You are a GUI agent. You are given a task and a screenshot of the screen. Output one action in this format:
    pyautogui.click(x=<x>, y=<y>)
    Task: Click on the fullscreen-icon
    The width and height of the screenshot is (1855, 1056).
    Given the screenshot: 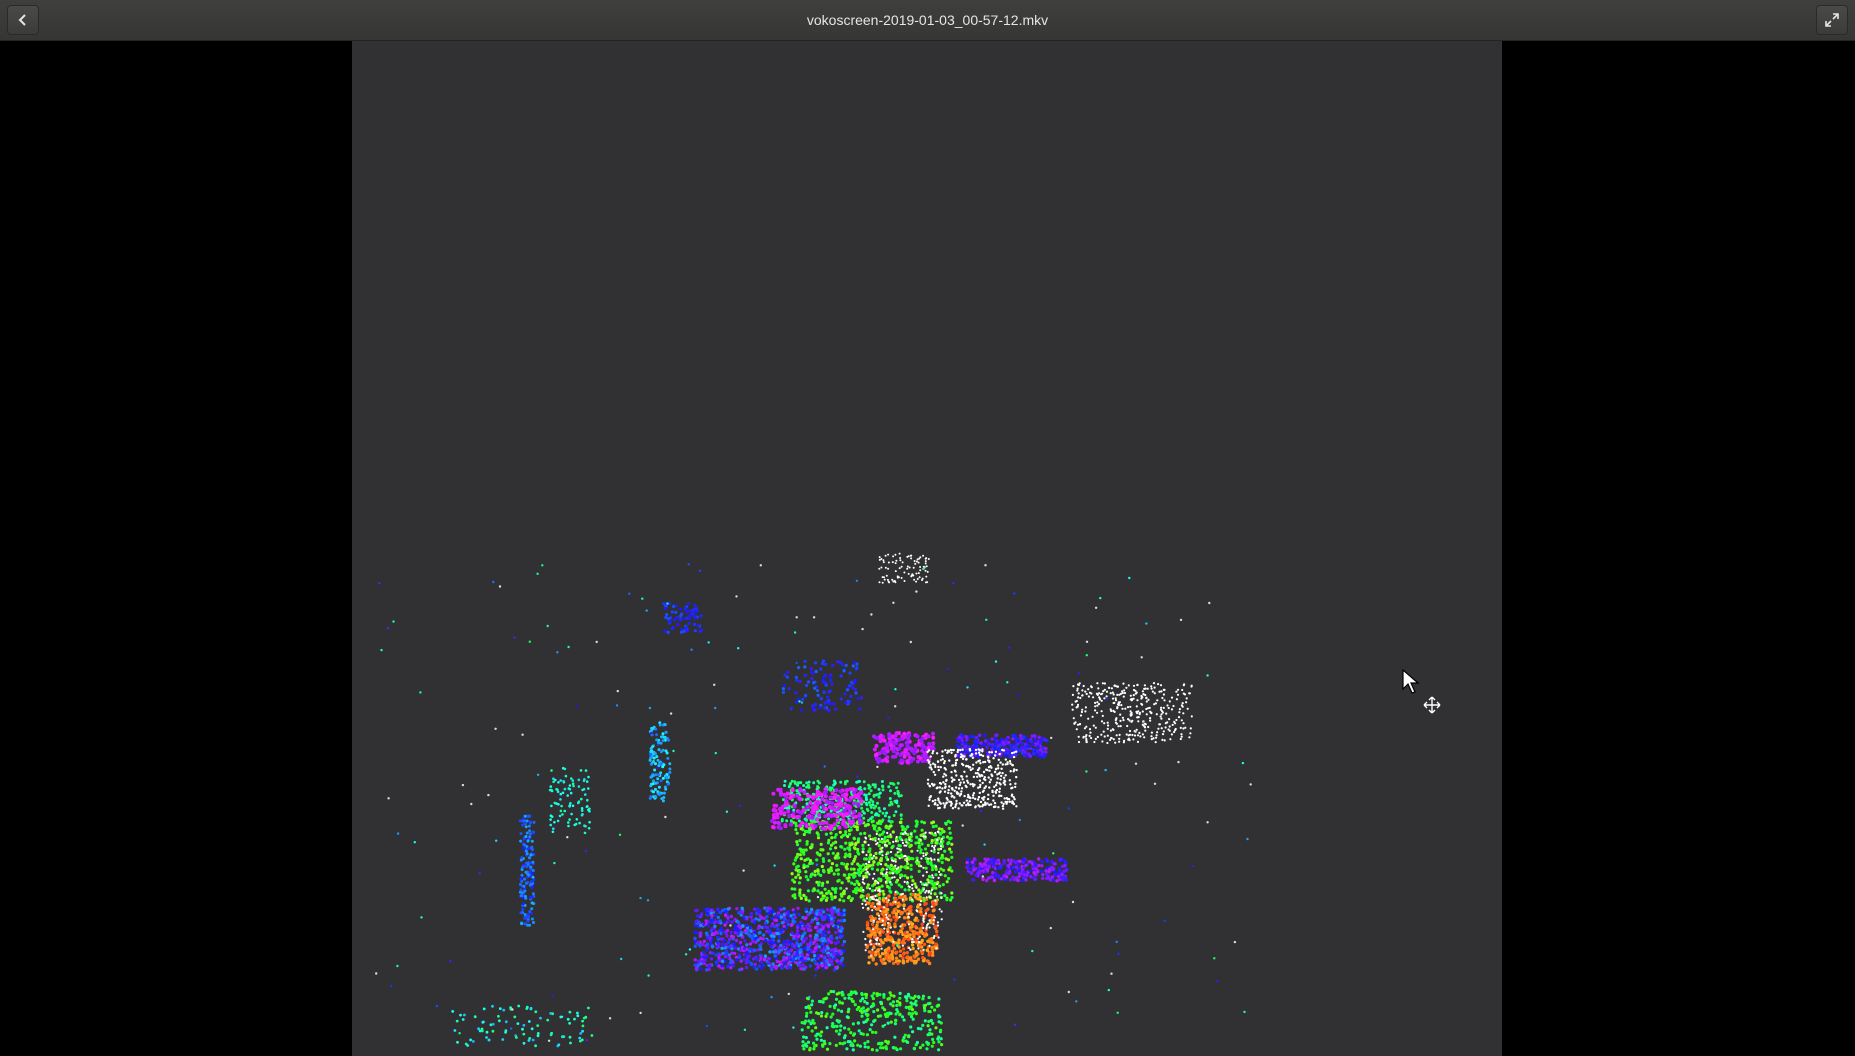 What is the action you would take?
    pyautogui.click(x=1832, y=20)
    